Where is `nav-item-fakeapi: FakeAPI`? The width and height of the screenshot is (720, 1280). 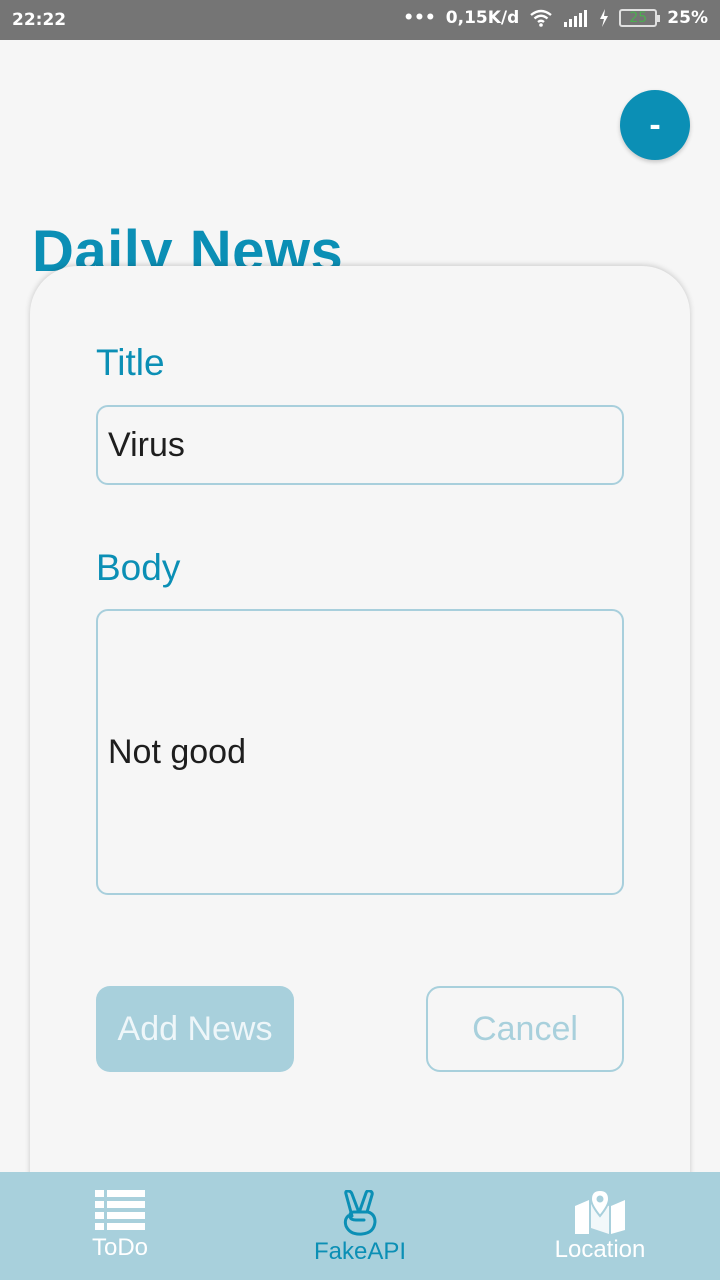
nav-item-fakeapi: FakeAPI is located at coordinates (360, 1226).